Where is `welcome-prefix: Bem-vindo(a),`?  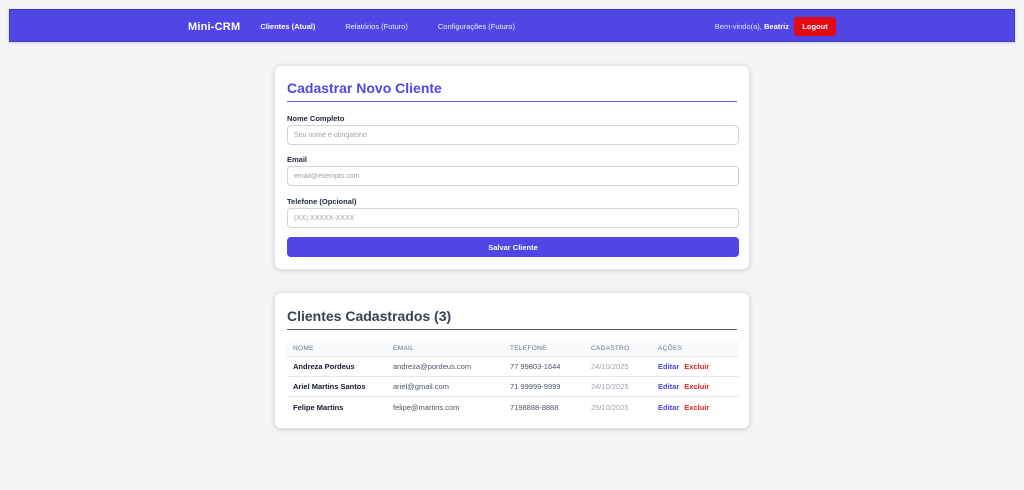 welcome-prefix: Bem-vindo(a), is located at coordinates (738, 26).